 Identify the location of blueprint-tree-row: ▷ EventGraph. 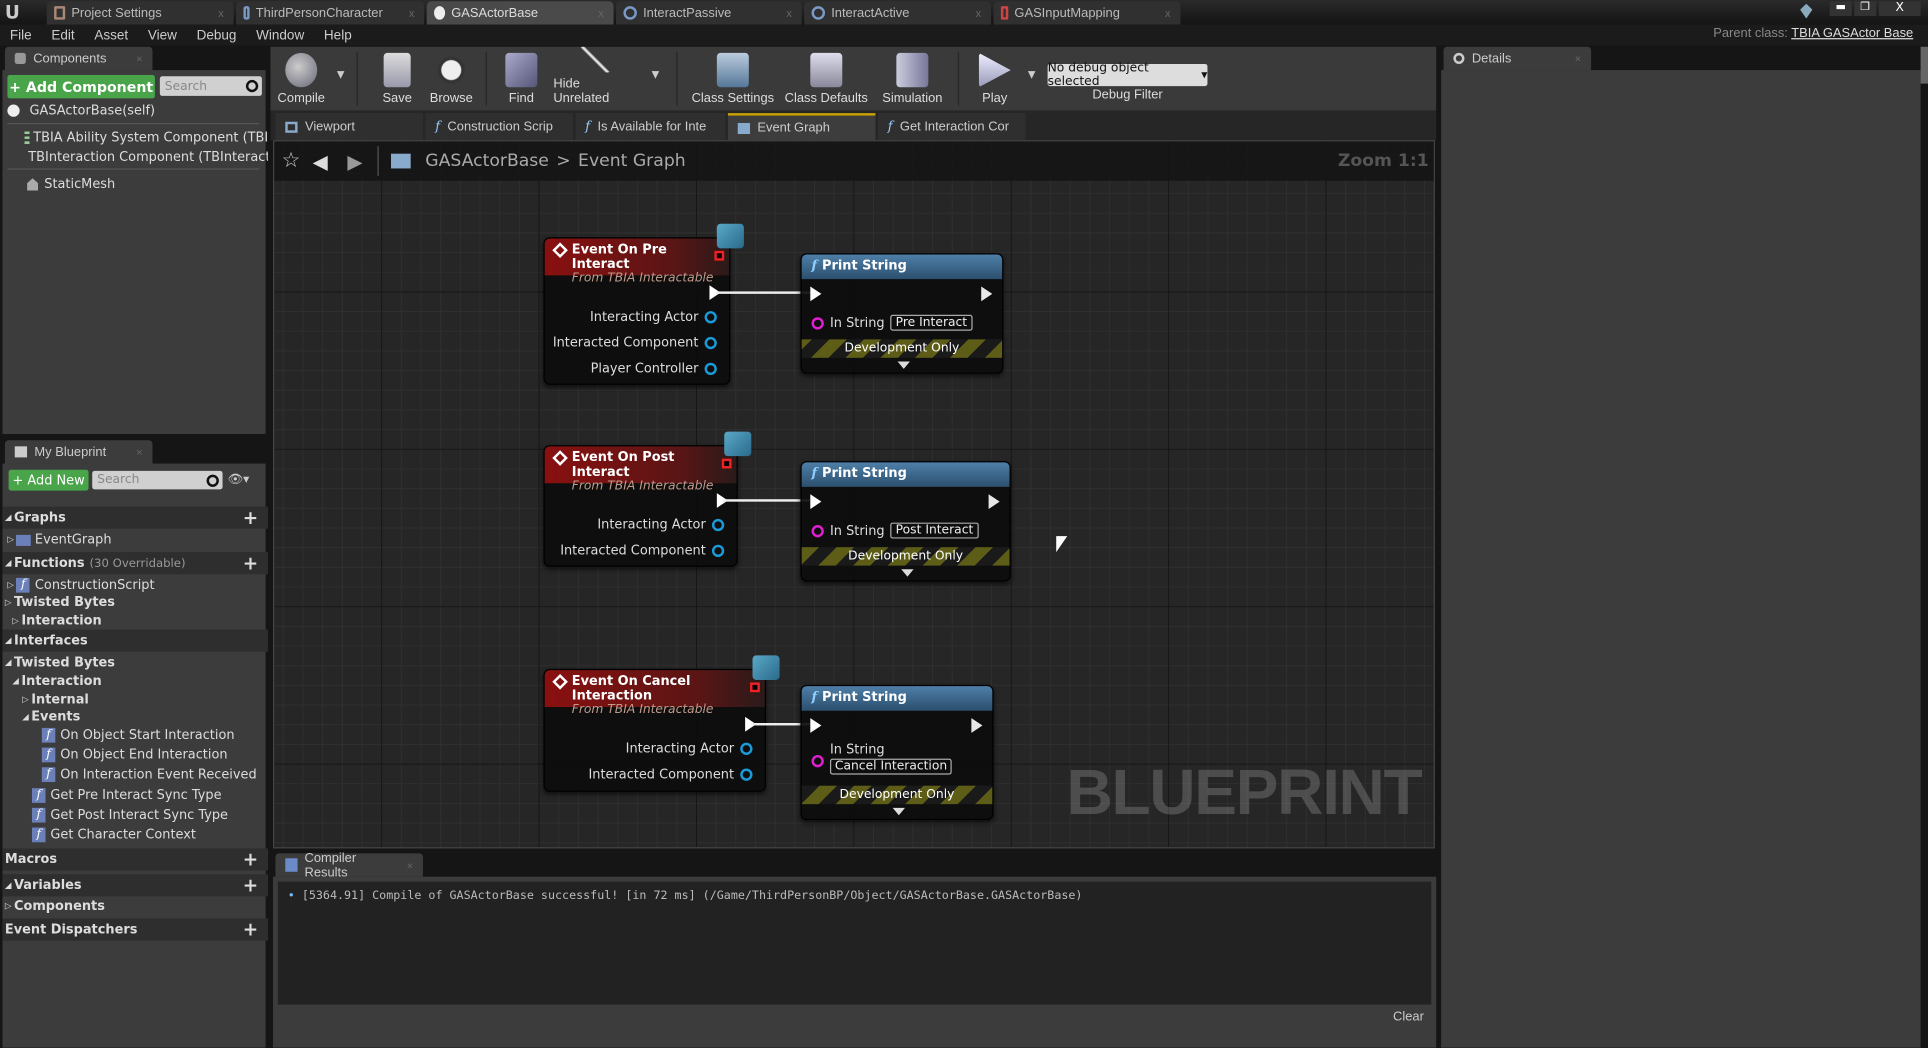
(135, 540).